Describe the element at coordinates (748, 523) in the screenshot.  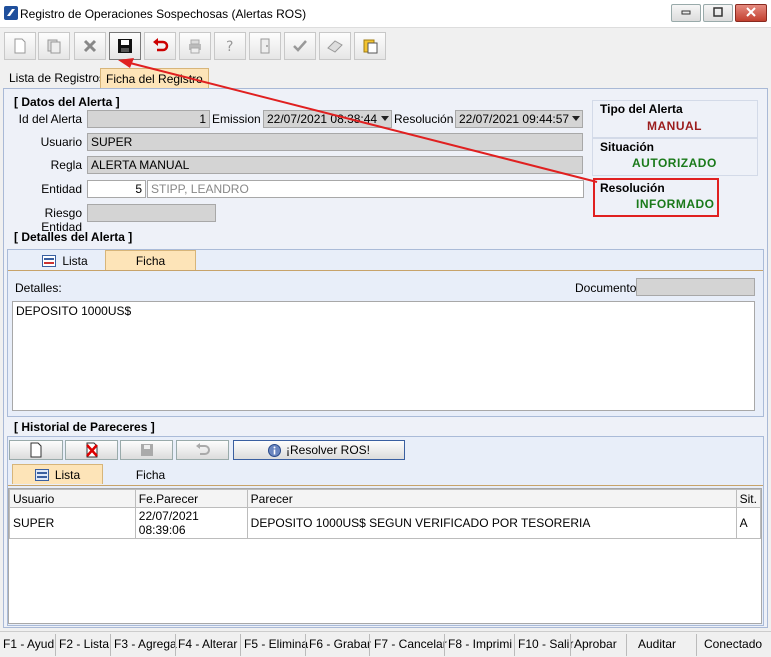
I see `cell-sit: A` at that location.